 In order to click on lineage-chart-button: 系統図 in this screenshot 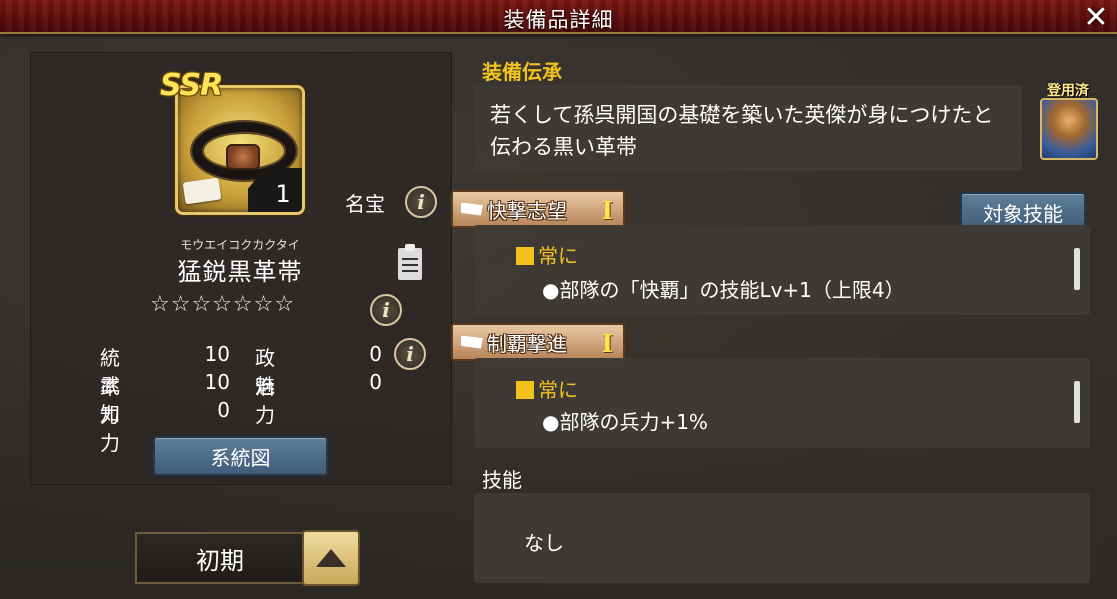, I will do `click(240, 456)`.